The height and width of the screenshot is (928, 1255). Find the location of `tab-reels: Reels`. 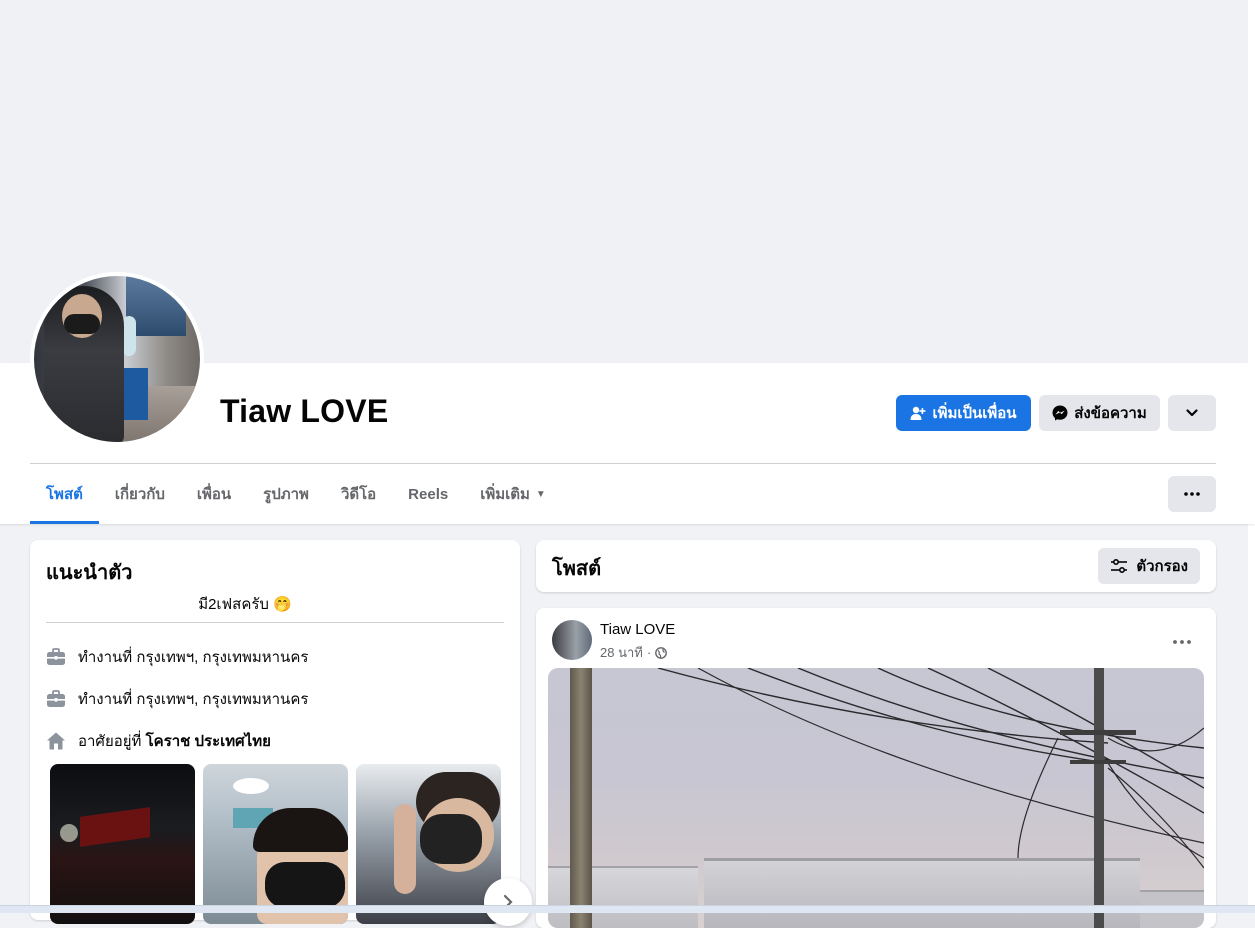

tab-reels: Reels is located at coordinates (428, 494).